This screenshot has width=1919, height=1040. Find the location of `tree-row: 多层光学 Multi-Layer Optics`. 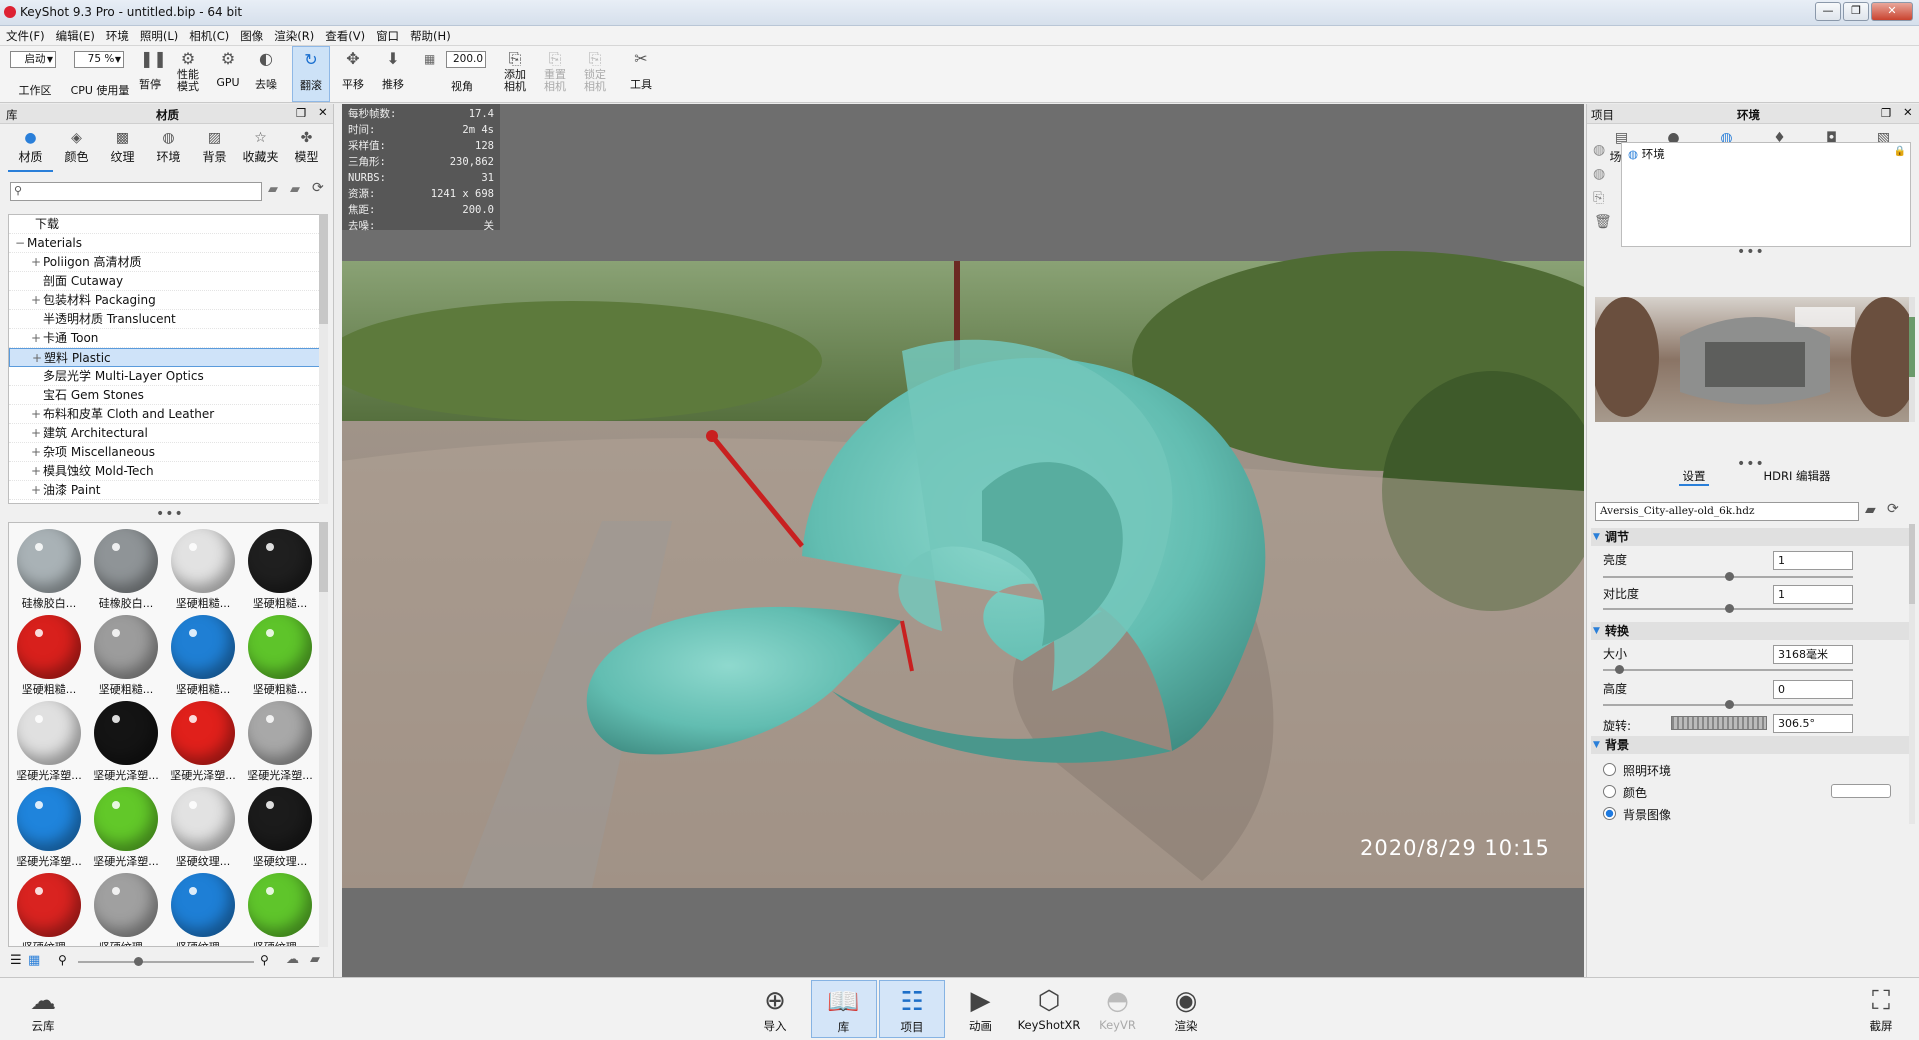

tree-row: 多层光学 Multi-Layer Optics is located at coordinates (168, 376).